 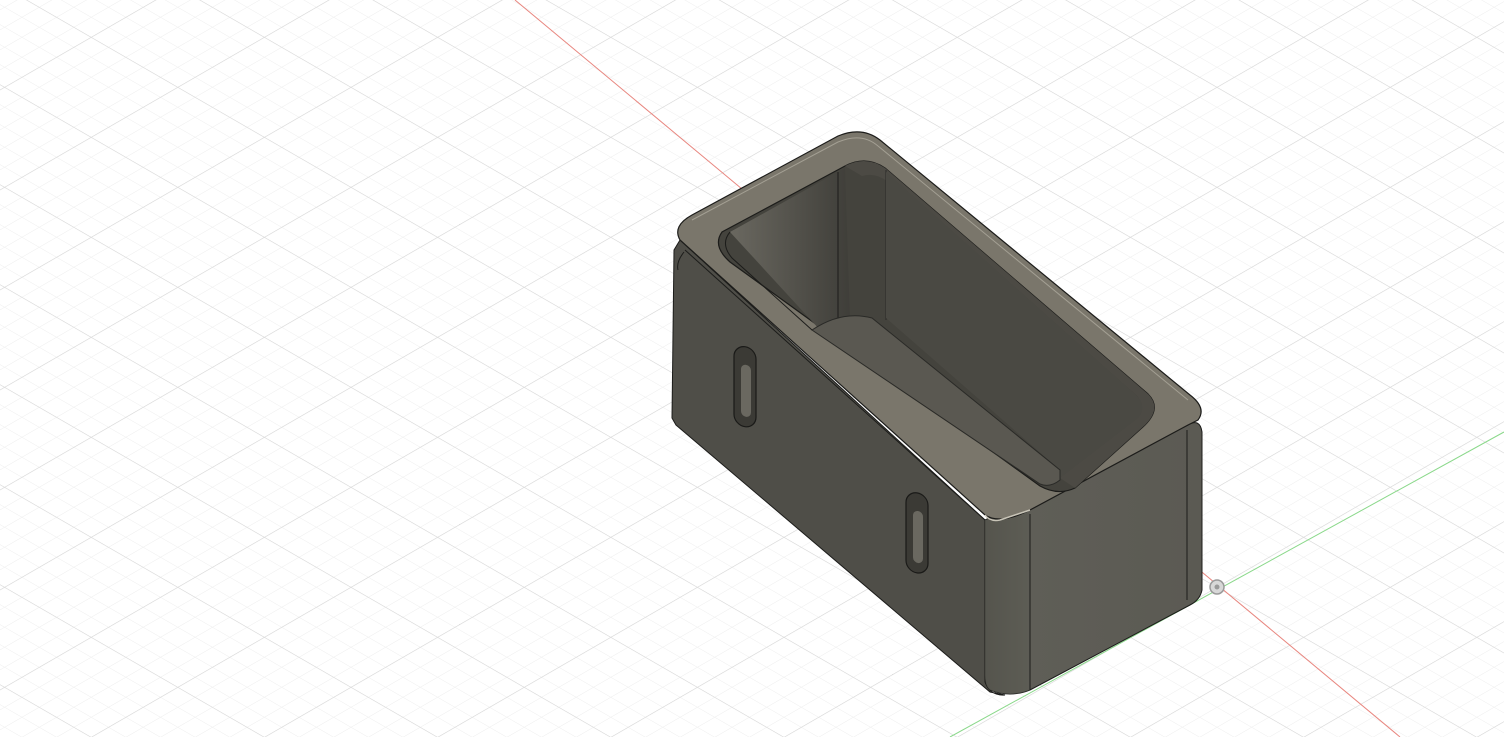 What do you see at coordinates (917, 532) in the screenshot?
I see `slot-right` at bounding box center [917, 532].